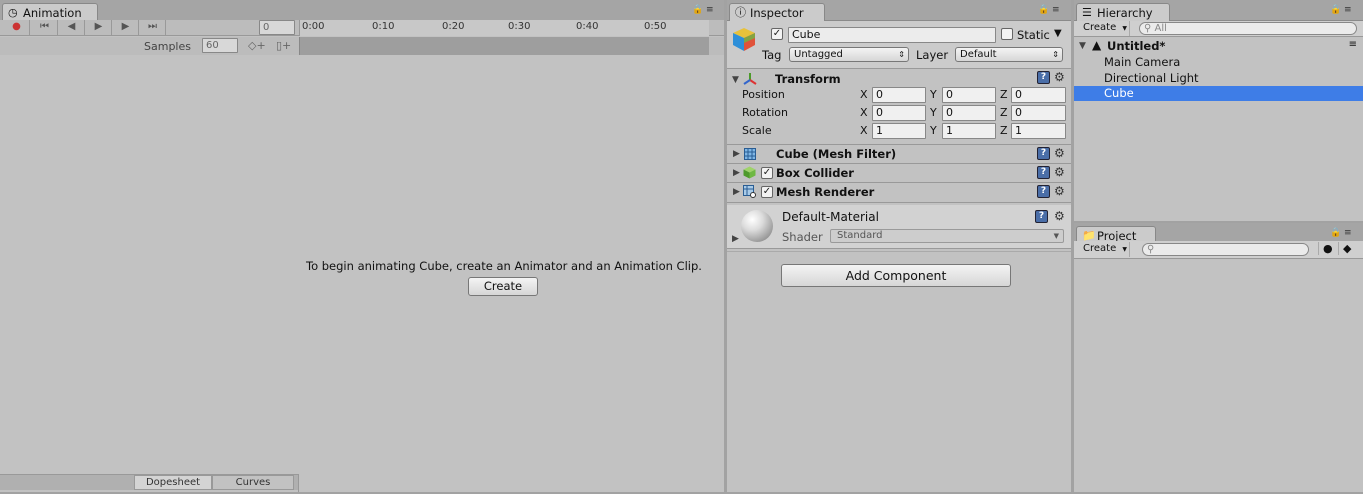  Describe the element at coordinates (899, 192) in the screenshot. I see `mesh-renderer-component: ▶ ✓ Mesh Renderer ? ⚙` at that location.